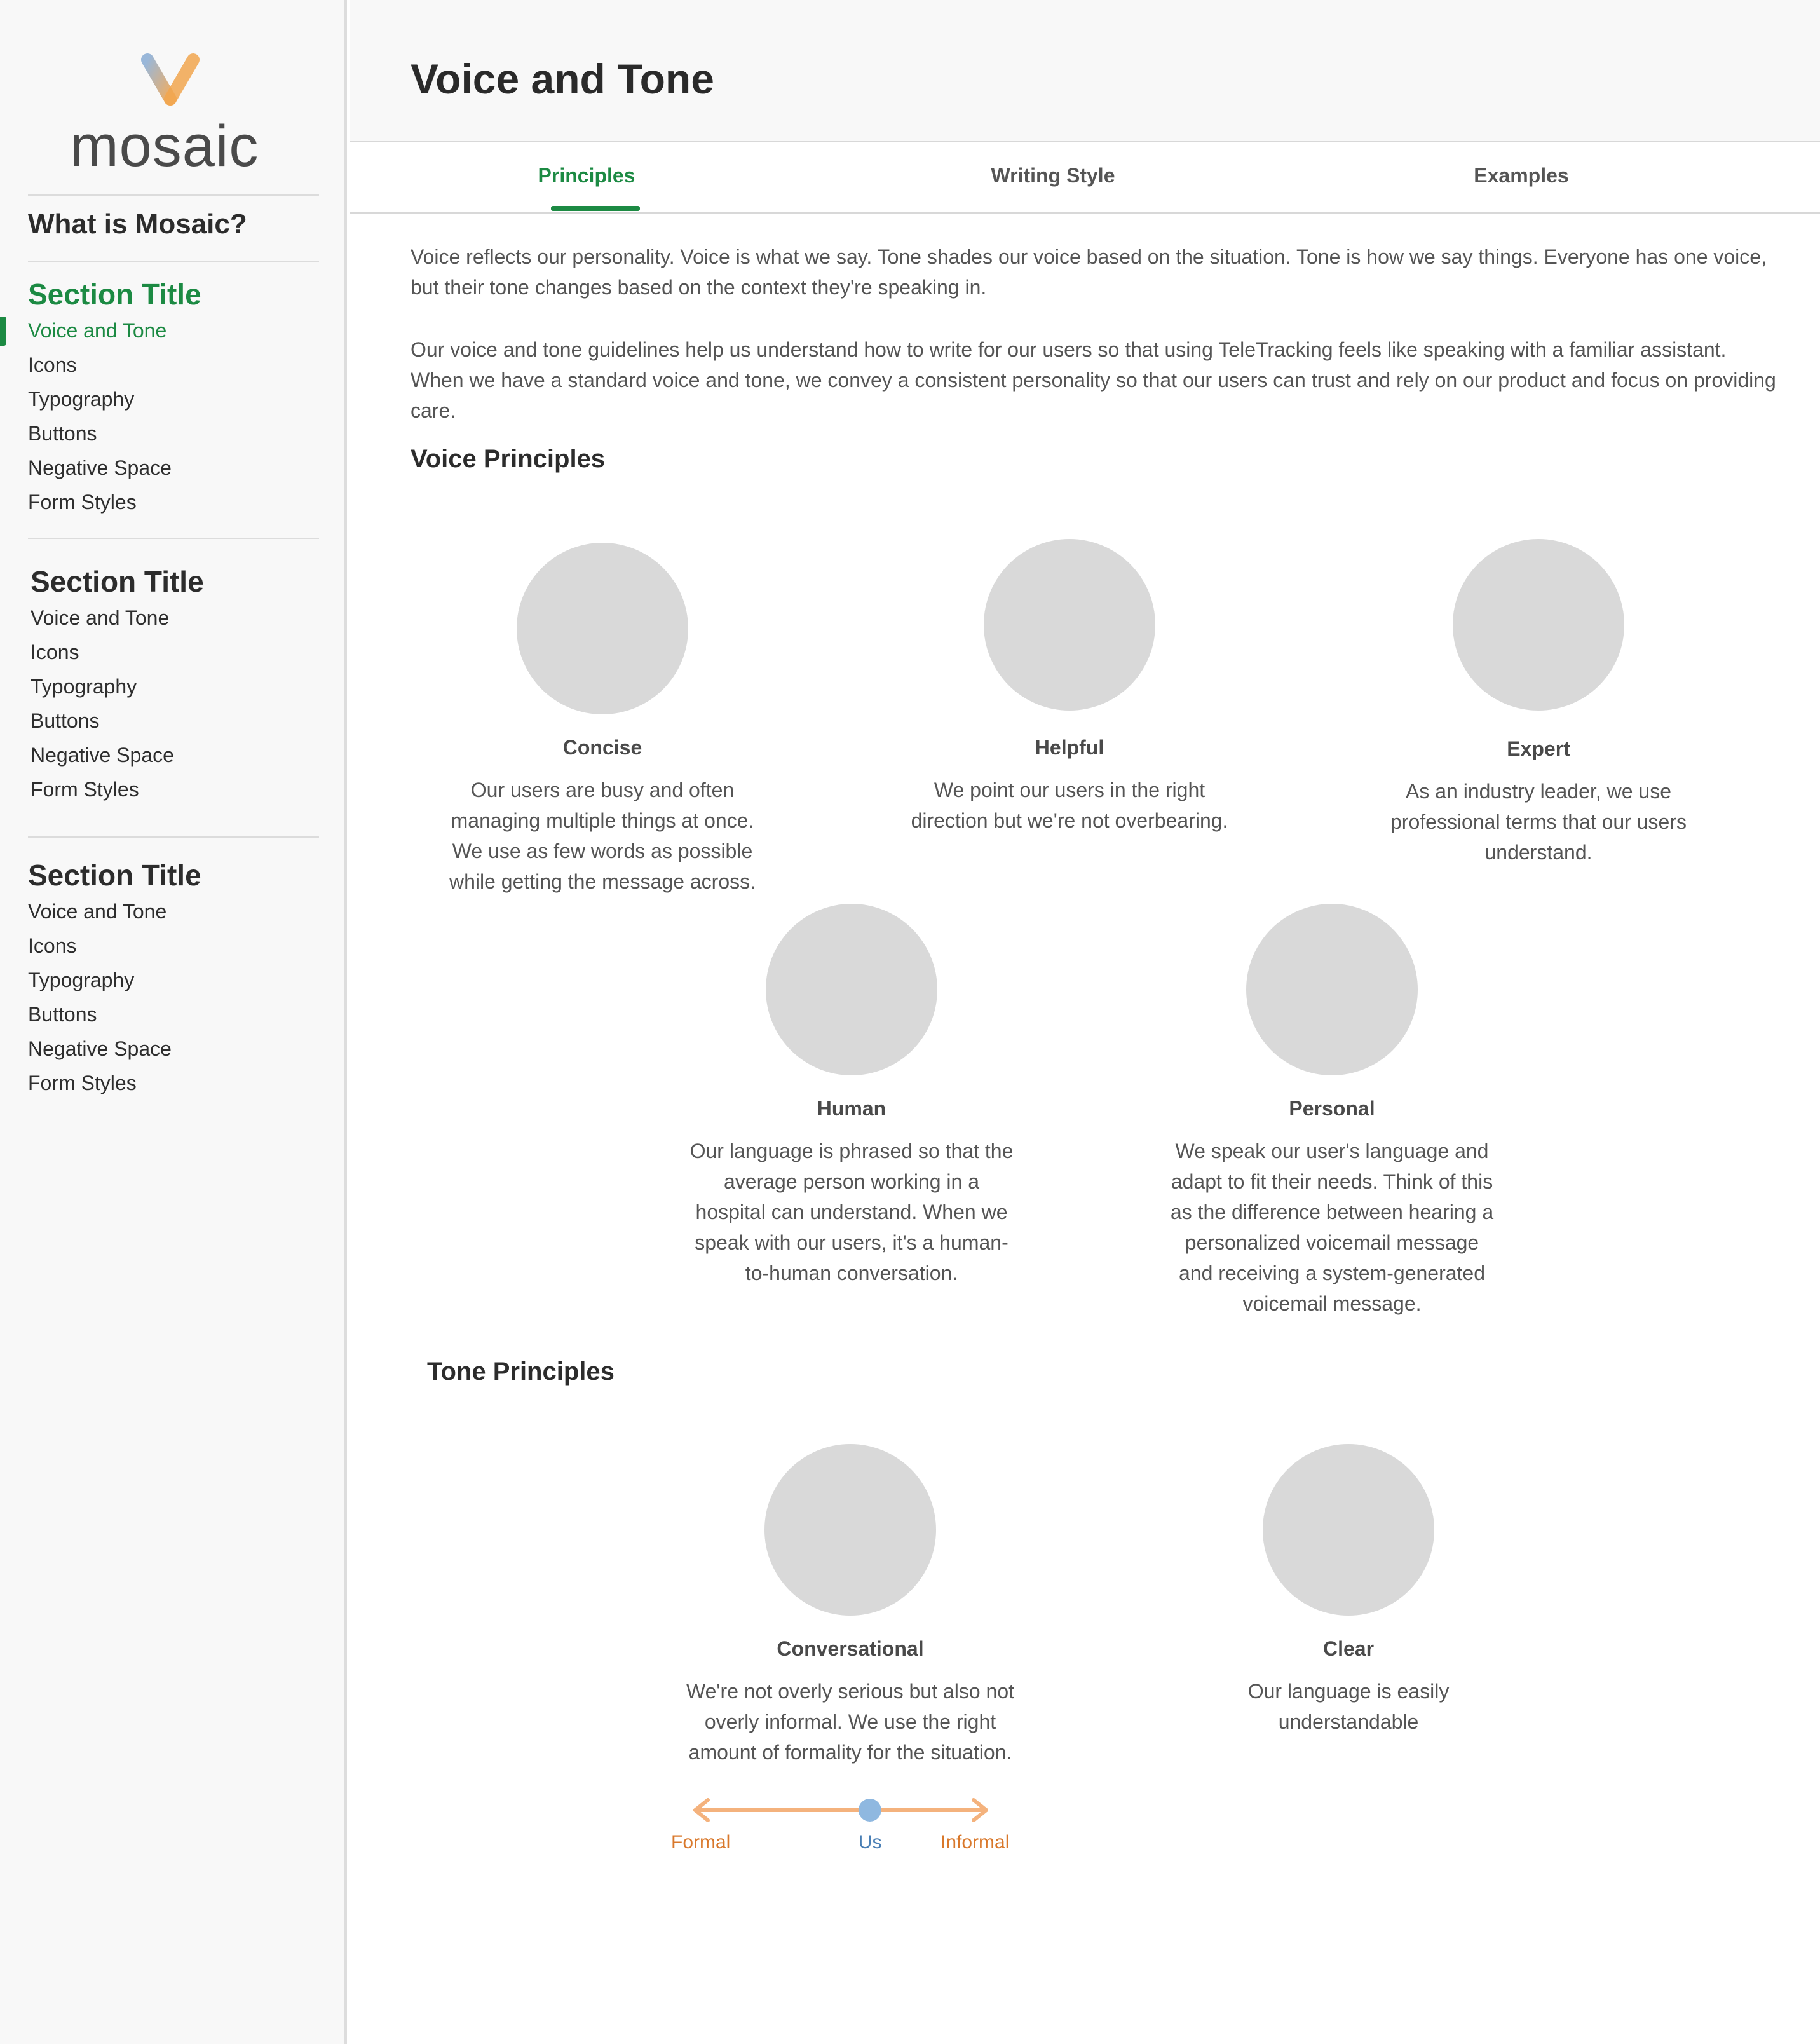 Image resolution: width=1820 pixels, height=2044 pixels. I want to click on scale-marker, so click(869, 1810).